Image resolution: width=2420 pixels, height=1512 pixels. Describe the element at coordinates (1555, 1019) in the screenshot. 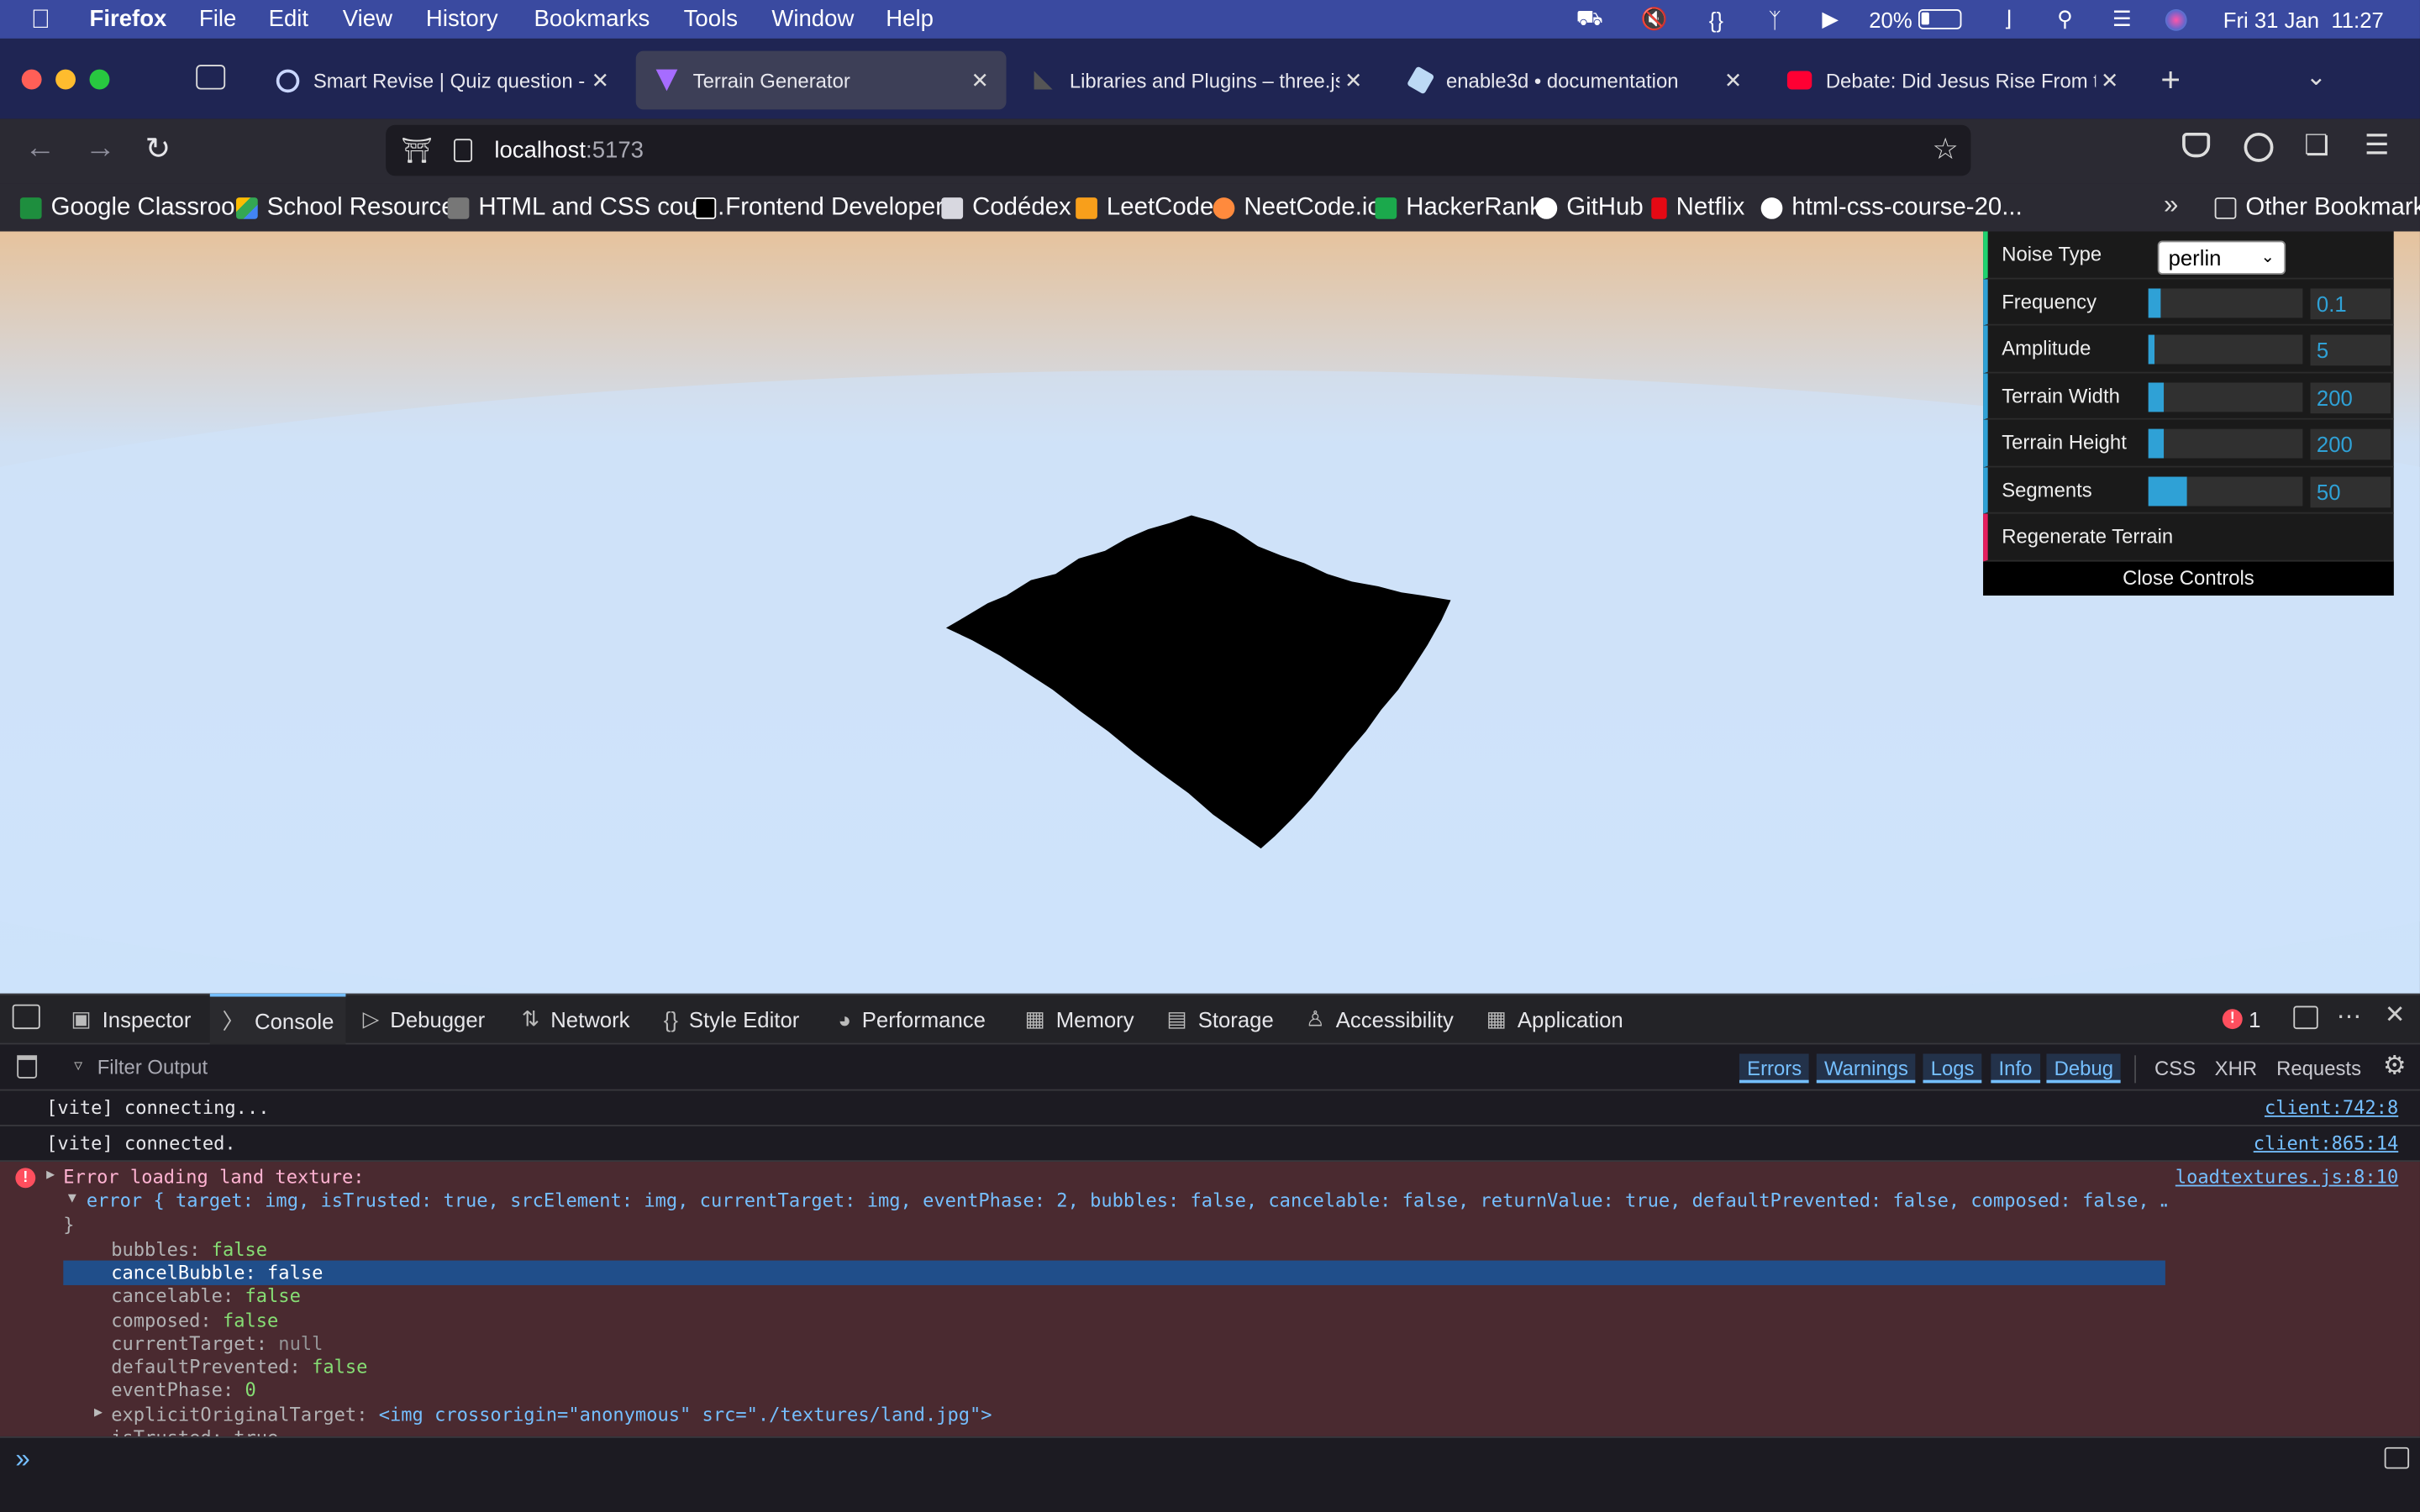

I see `tab-application: ▦ Application` at that location.